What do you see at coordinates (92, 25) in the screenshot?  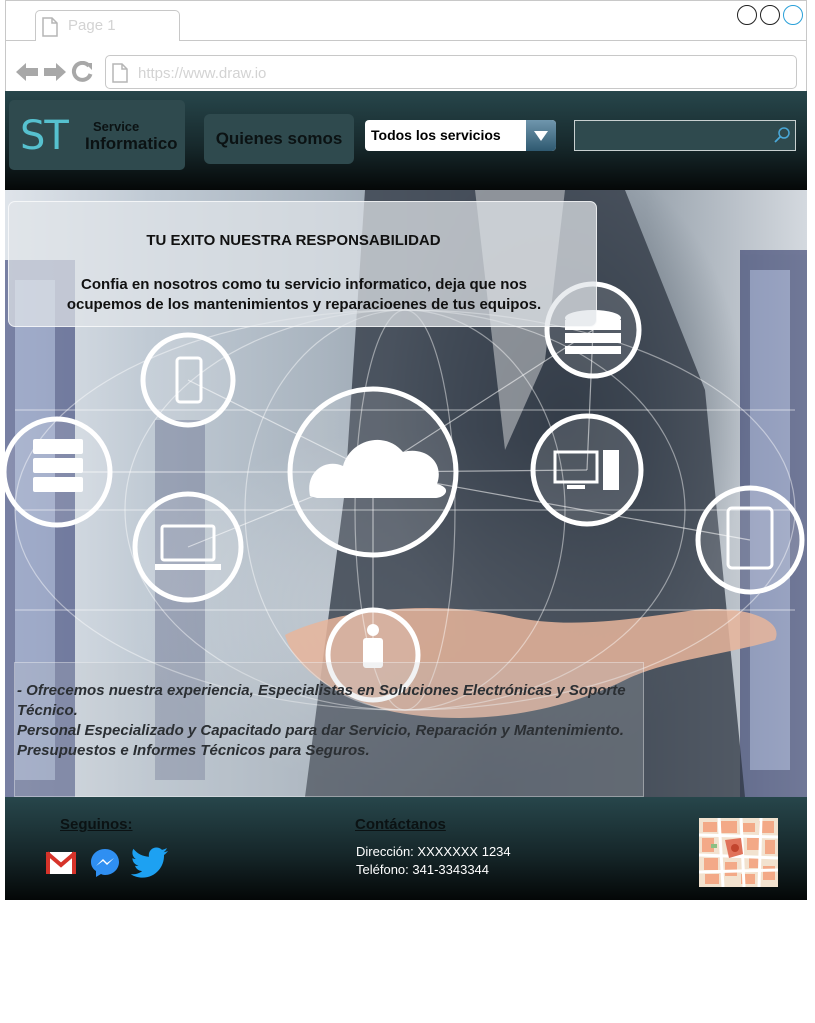 I see `tab-label: Page 1` at bounding box center [92, 25].